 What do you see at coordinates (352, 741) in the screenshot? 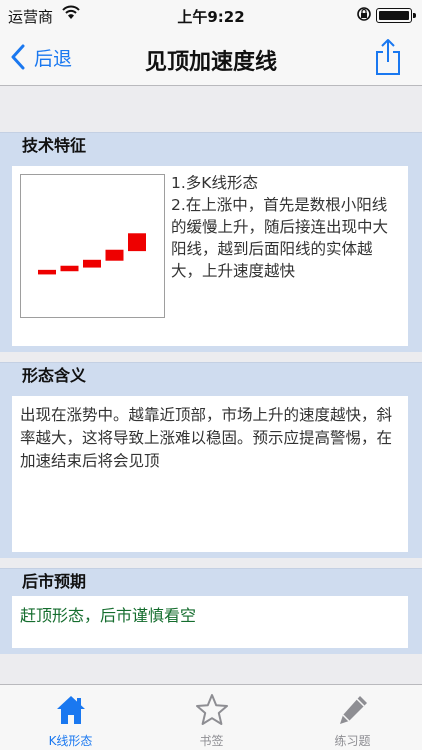
I see `tab-label: 练习题` at bounding box center [352, 741].